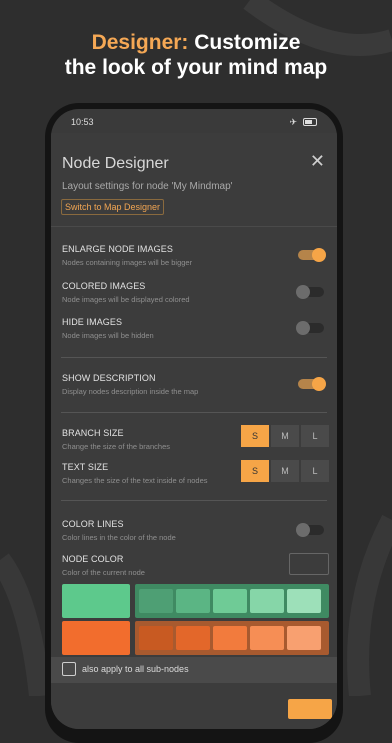 This screenshot has width=392, height=743. I want to click on color-swatch-green-main, so click(96, 601).